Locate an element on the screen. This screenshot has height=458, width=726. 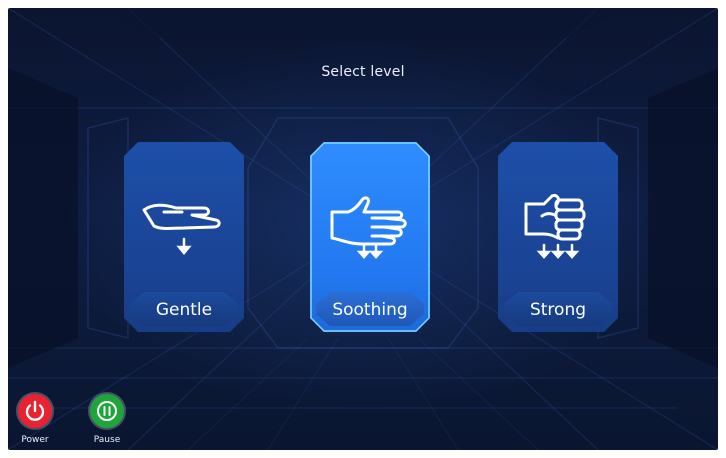
power-icon is located at coordinates (35, 410).